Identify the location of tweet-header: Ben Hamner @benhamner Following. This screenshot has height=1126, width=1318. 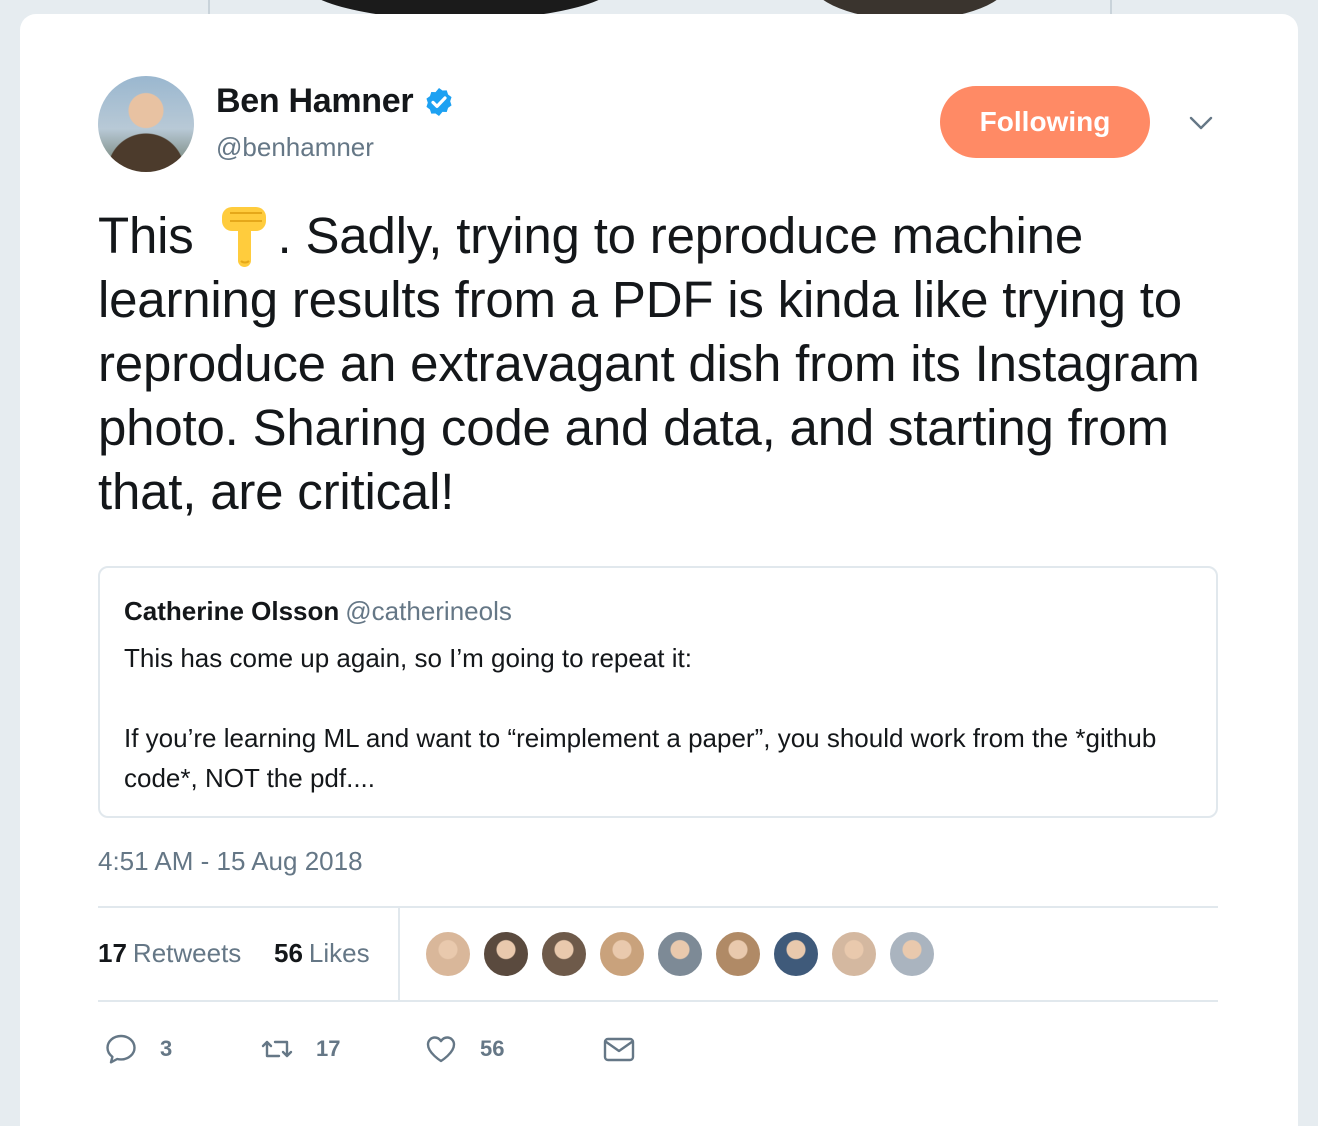
(658, 126).